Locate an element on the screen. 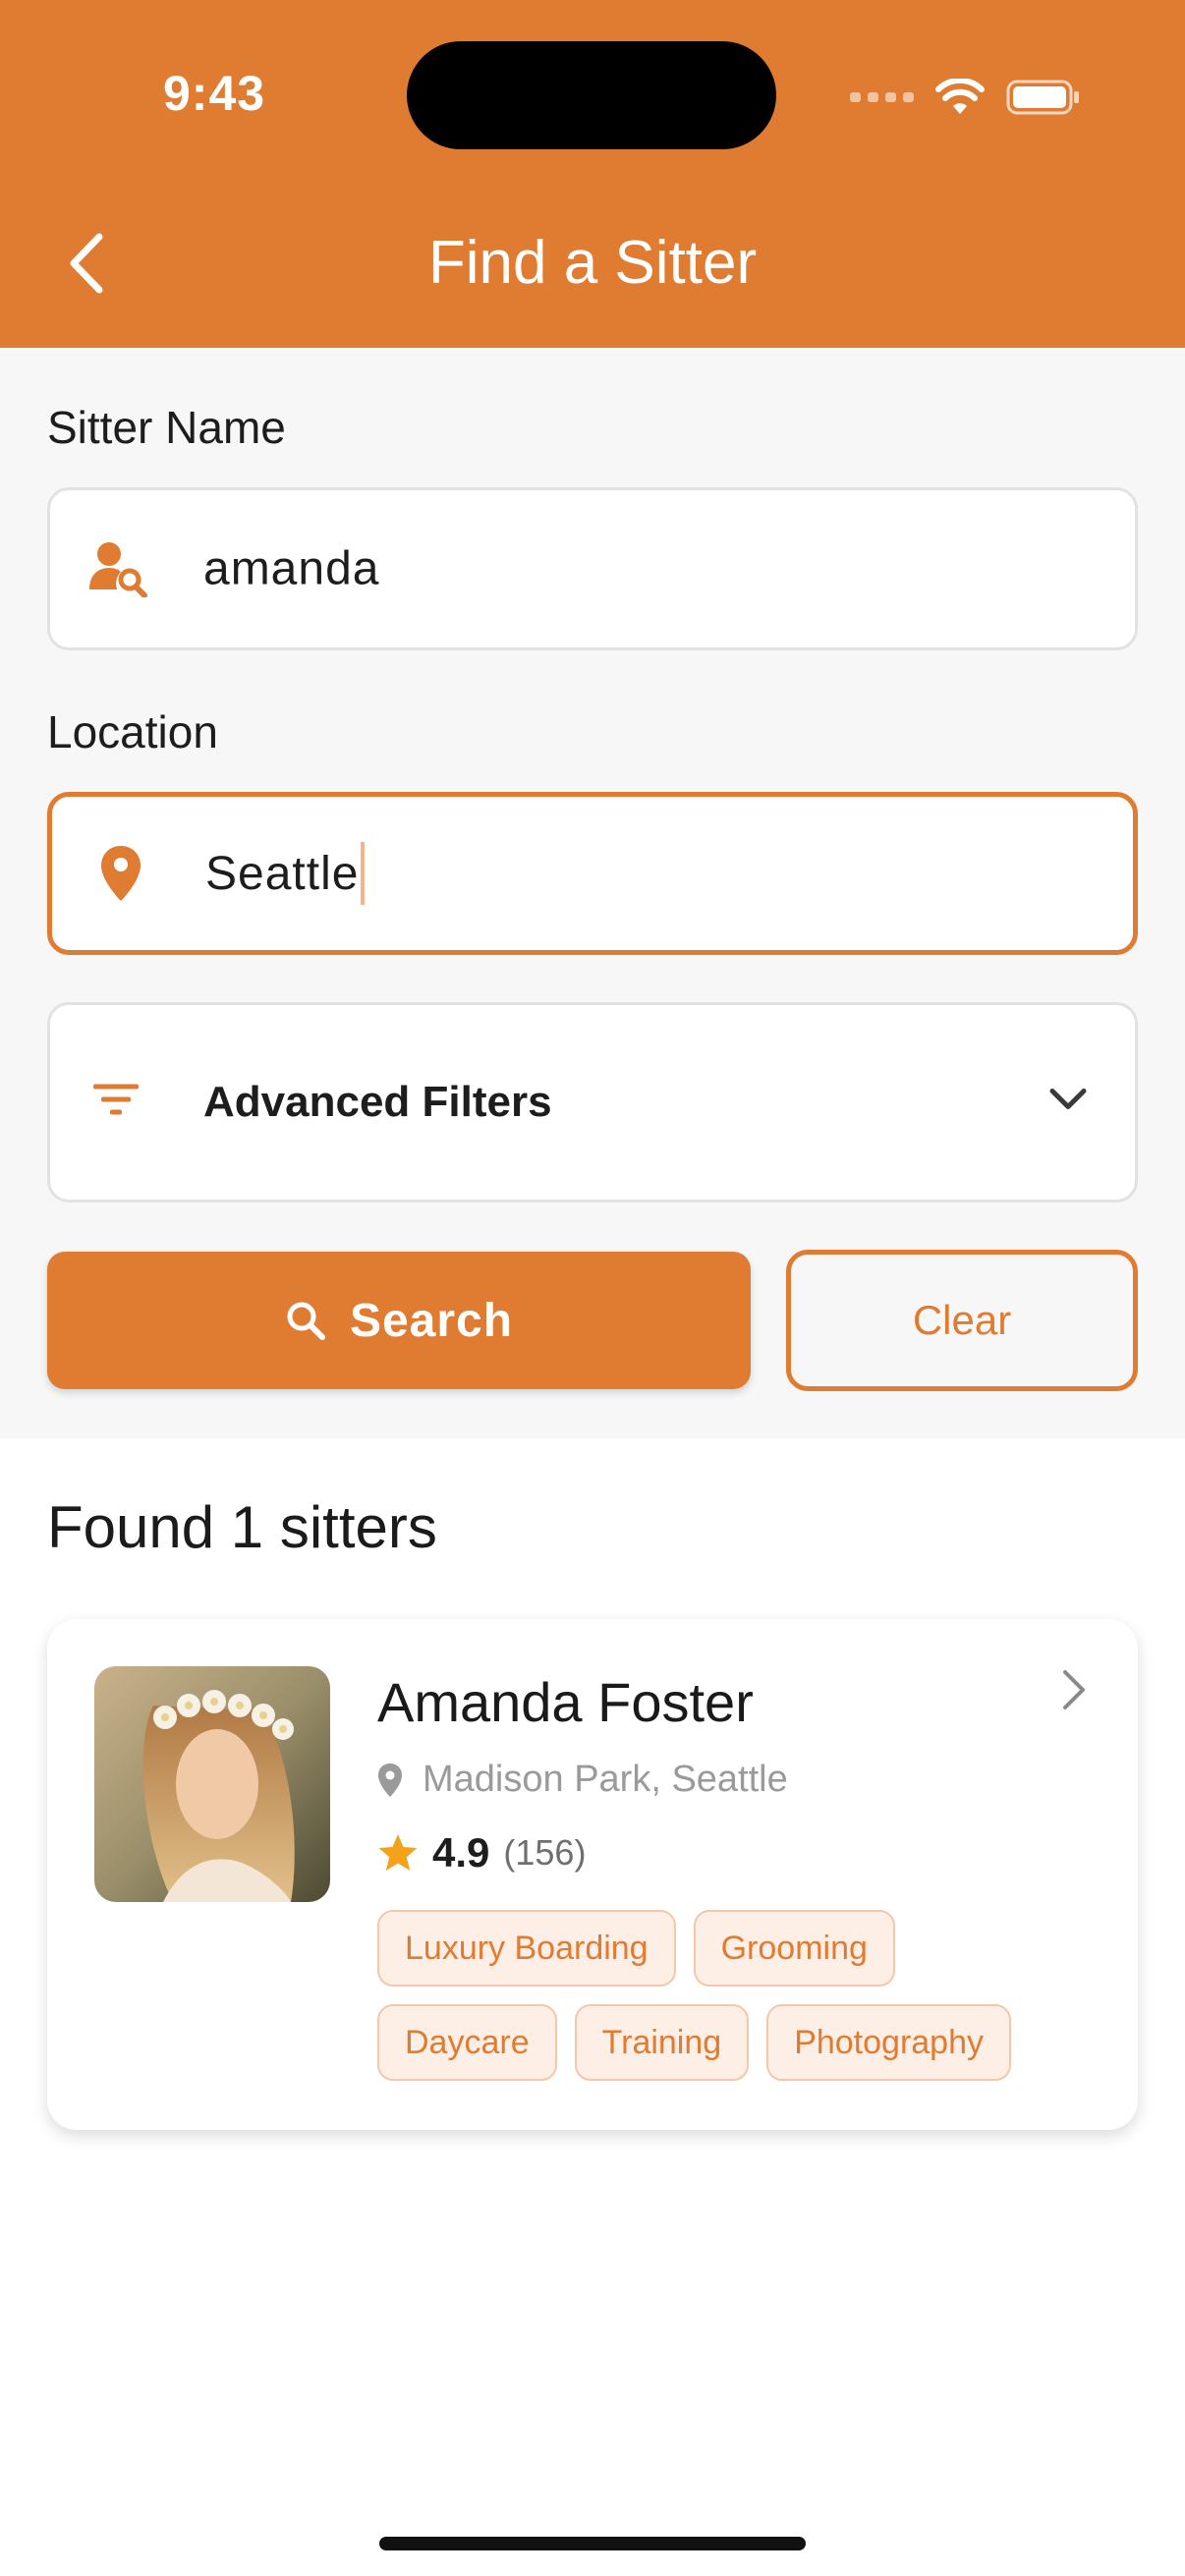  service-tags-row-1: Luxury Boarding Grooming is located at coordinates (636, 1948).